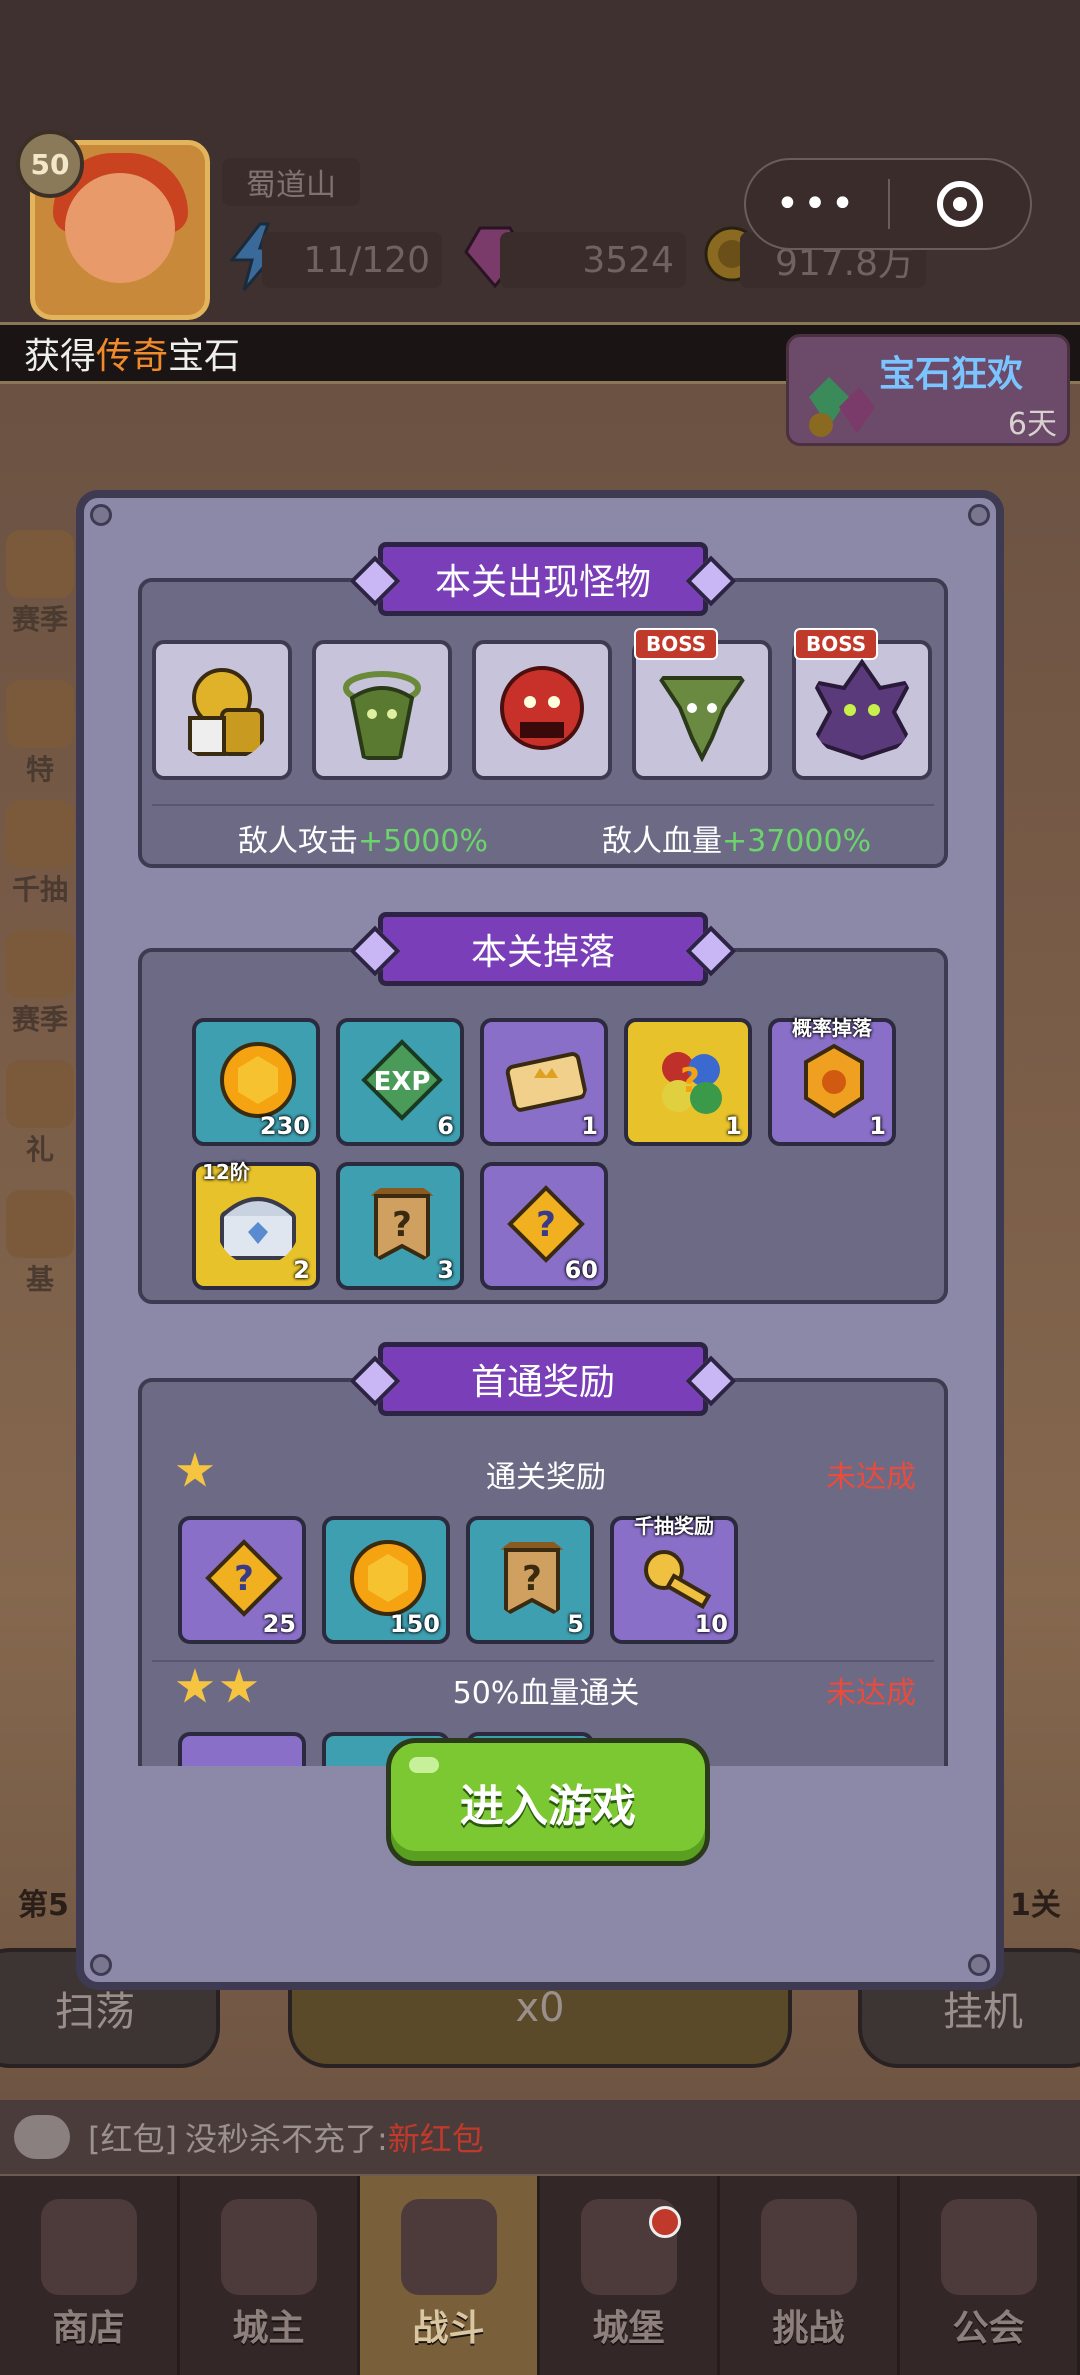  Describe the element at coordinates (88, 2247) in the screenshot. I see `shop-icon` at that location.